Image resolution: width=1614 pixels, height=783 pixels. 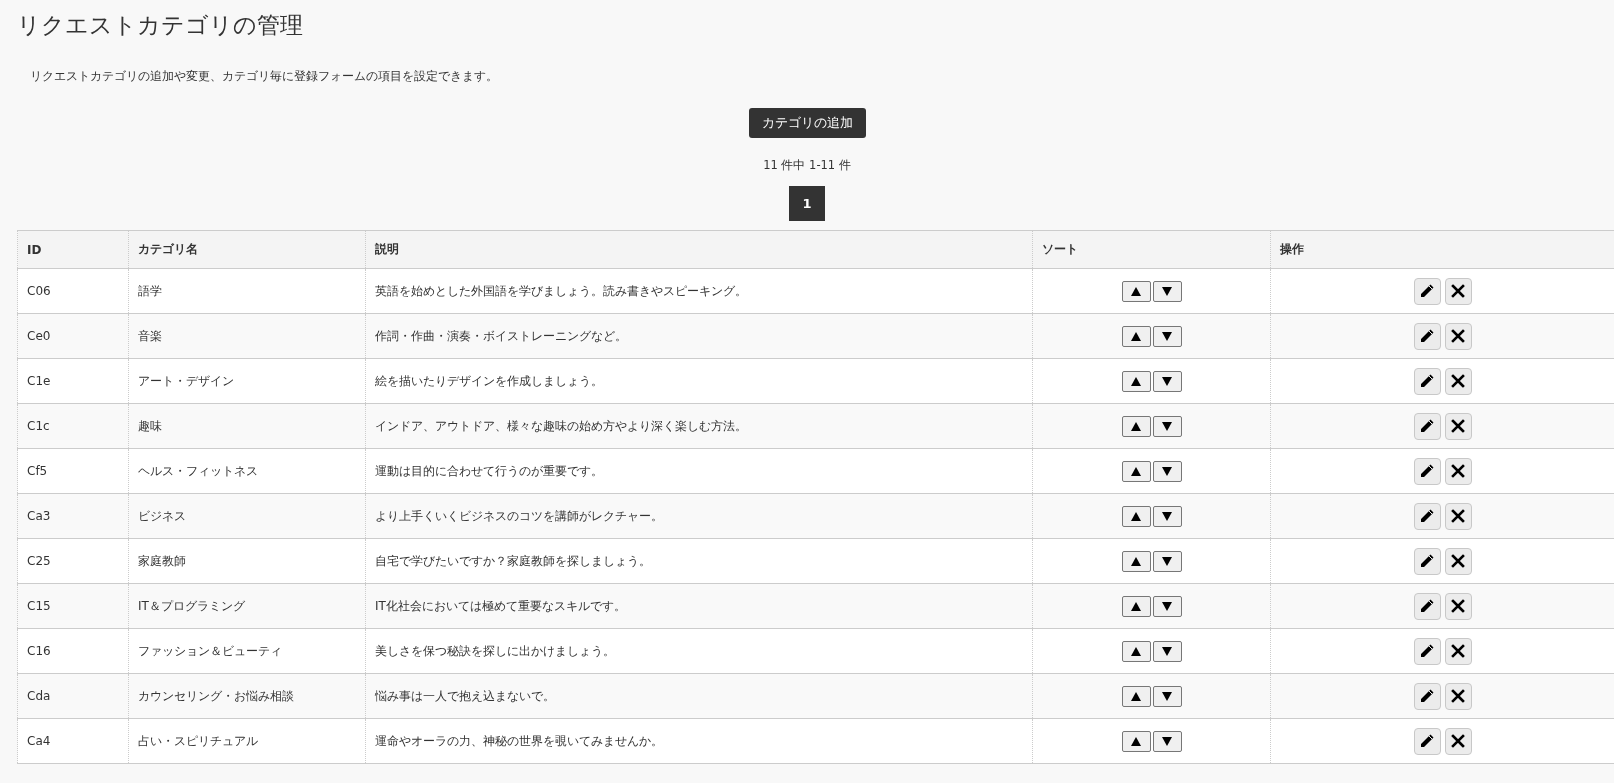 What do you see at coordinates (465, 696) in the screenshot?
I see `category-description: 悩み事は一人で抱え込まないで。` at bounding box center [465, 696].